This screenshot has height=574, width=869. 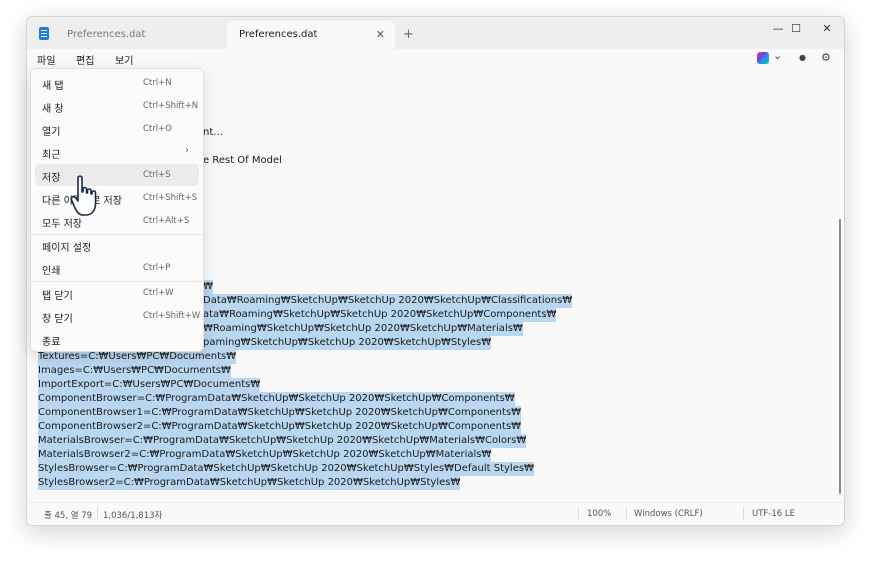 I want to click on character-count: 1,036/1,813자, so click(x=133, y=516).